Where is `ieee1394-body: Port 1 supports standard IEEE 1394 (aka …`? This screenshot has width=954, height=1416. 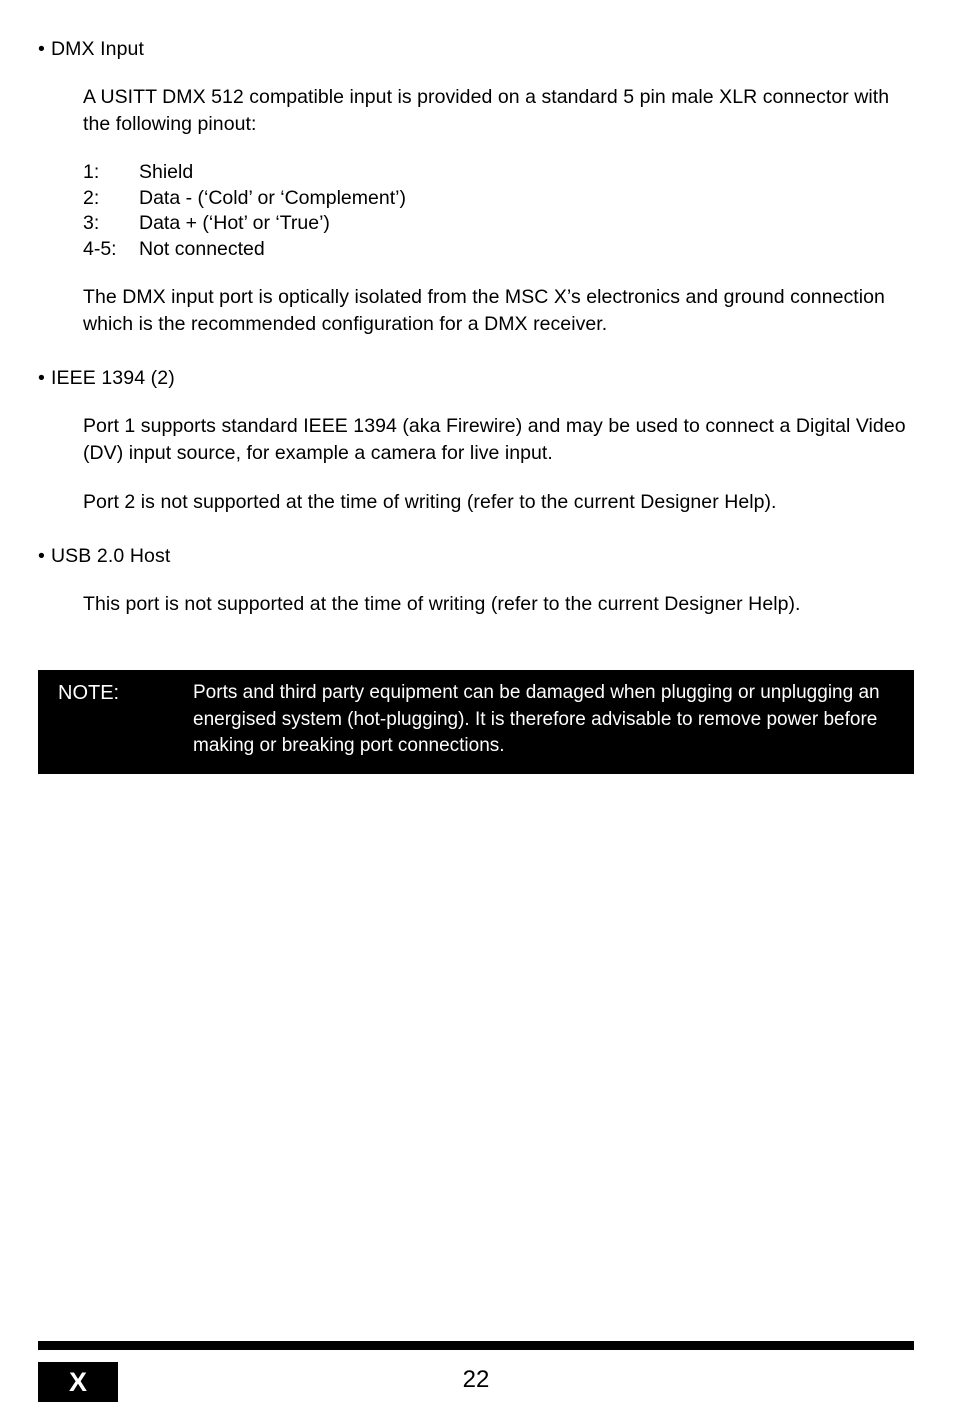 ieee1394-body: Port 1 supports standard IEEE 1394 (aka … is located at coordinates (498, 464).